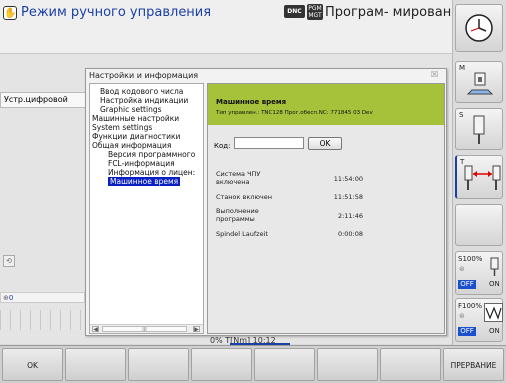 This screenshot has width=506, height=383. I want to click on scroll-right-icon: ▶, so click(196, 329).